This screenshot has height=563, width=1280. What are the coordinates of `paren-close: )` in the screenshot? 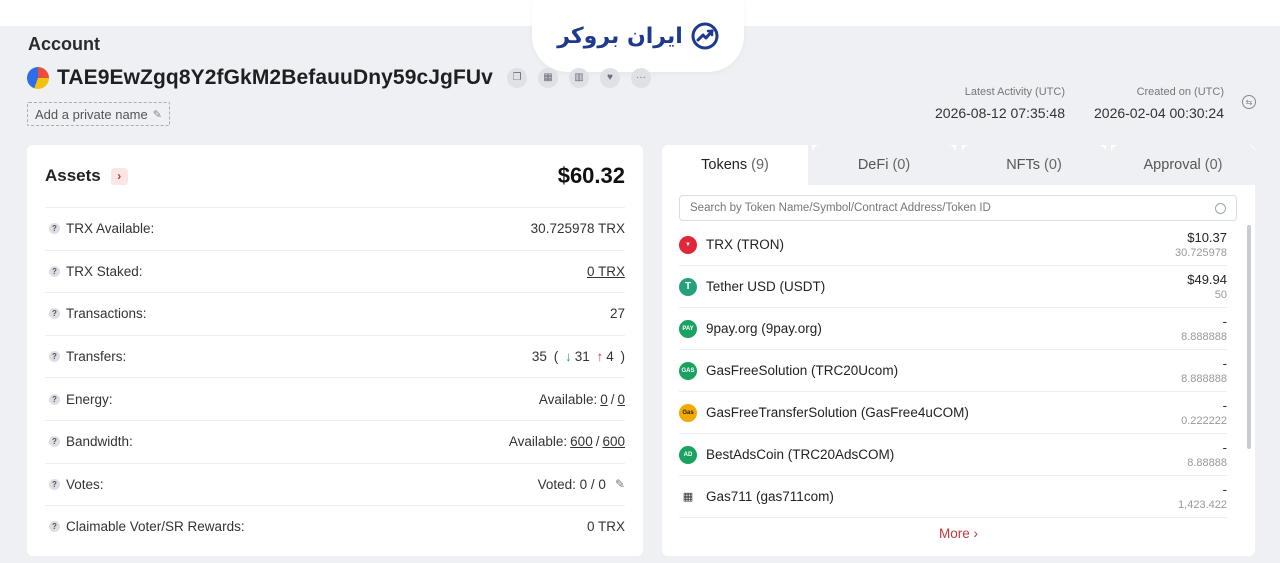 It's located at (621, 357).